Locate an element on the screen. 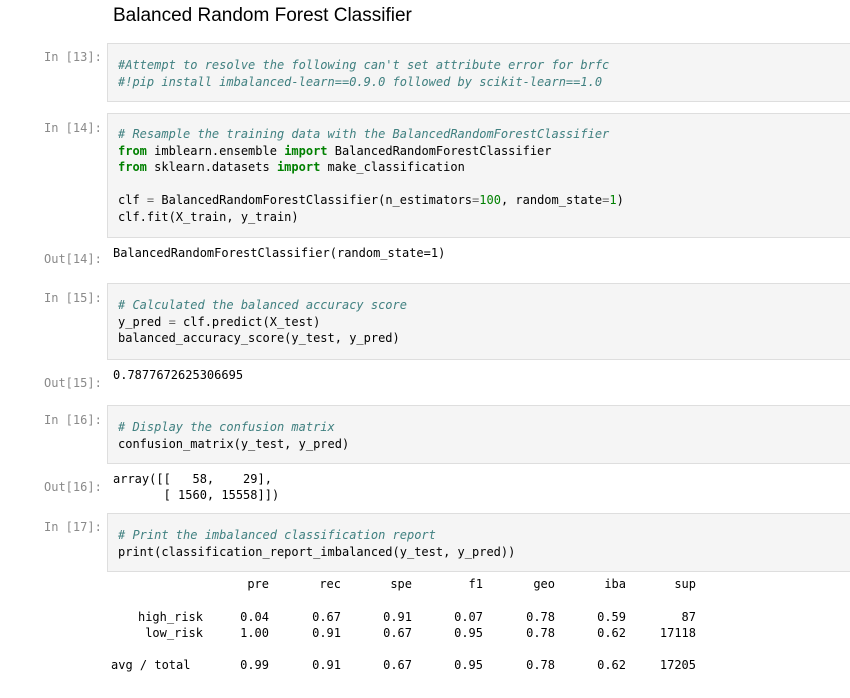 The height and width of the screenshot is (698, 850). code-number: 1 is located at coordinates (613, 200).